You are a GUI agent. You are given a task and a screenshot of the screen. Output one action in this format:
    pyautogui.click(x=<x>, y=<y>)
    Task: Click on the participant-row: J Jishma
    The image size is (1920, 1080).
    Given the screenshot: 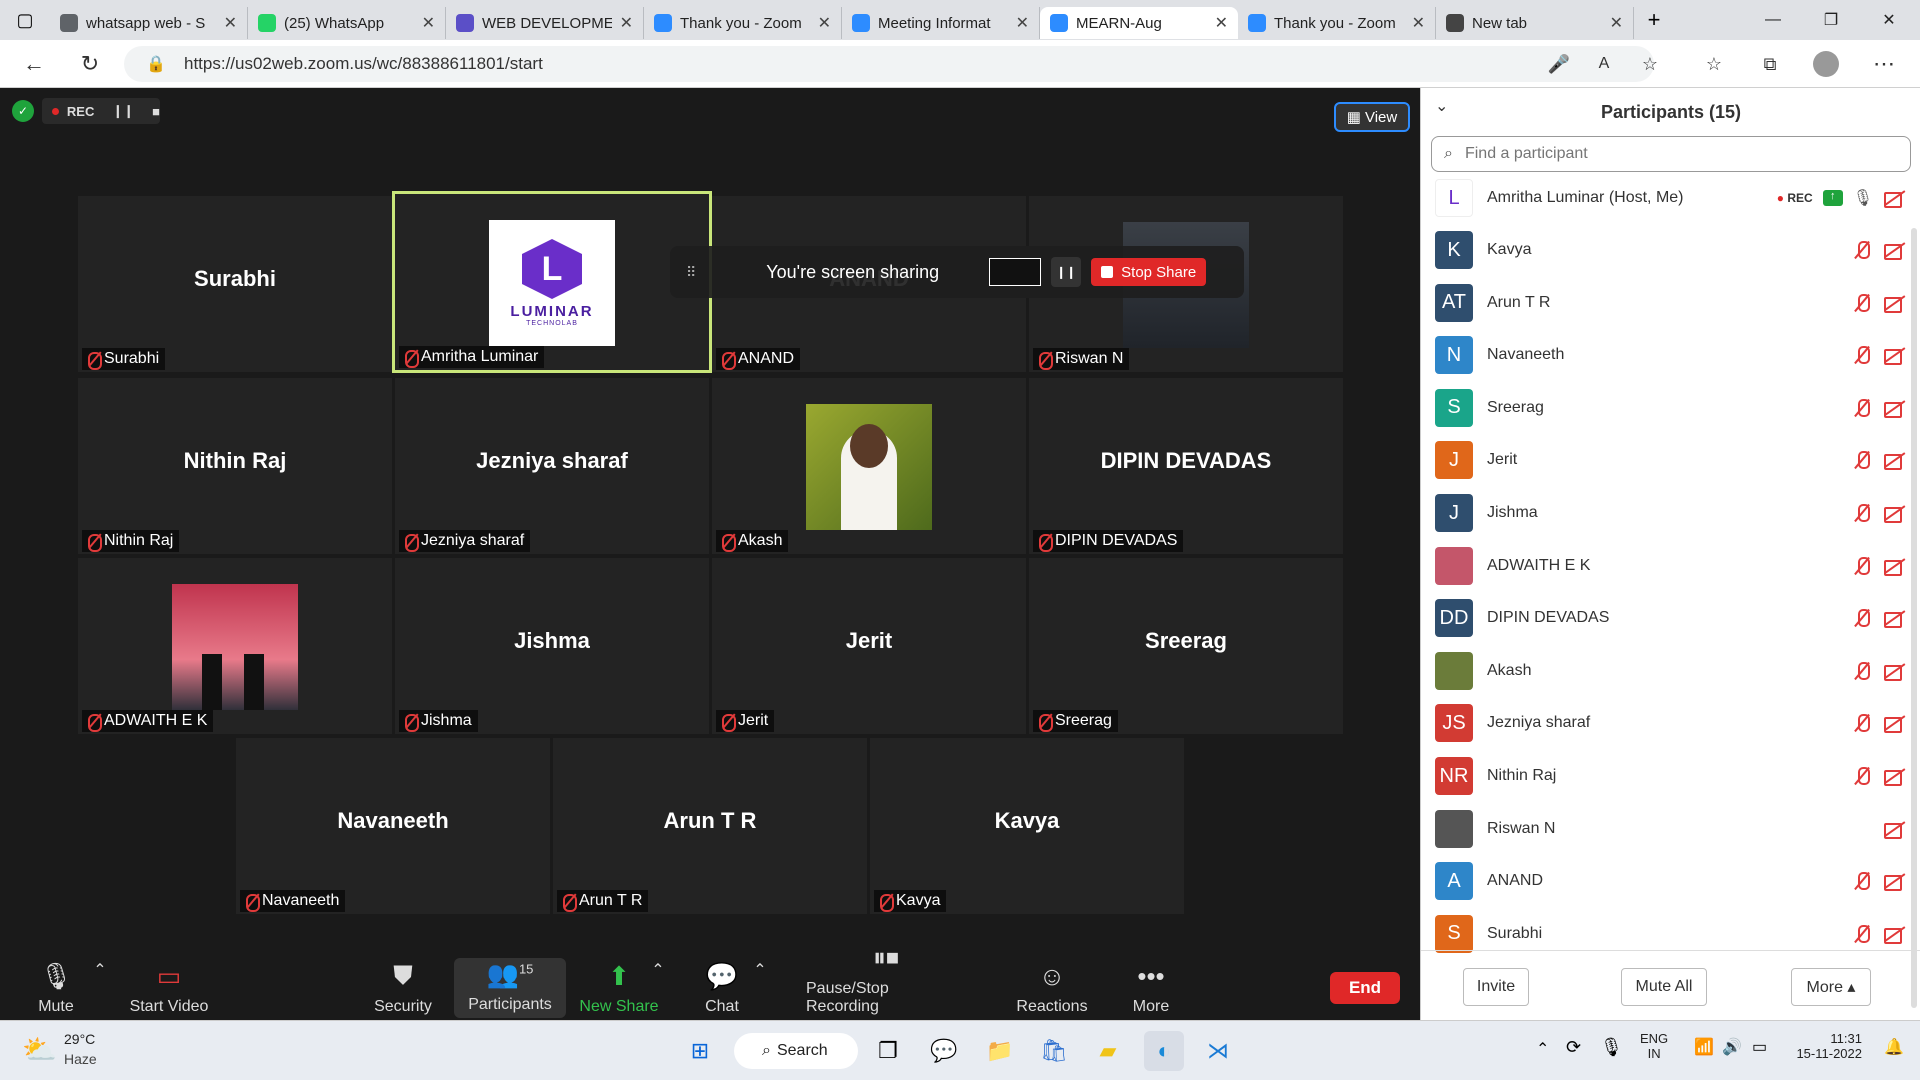 What is the action you would take?
    pyautogui.click(x=1670, y=513)
    